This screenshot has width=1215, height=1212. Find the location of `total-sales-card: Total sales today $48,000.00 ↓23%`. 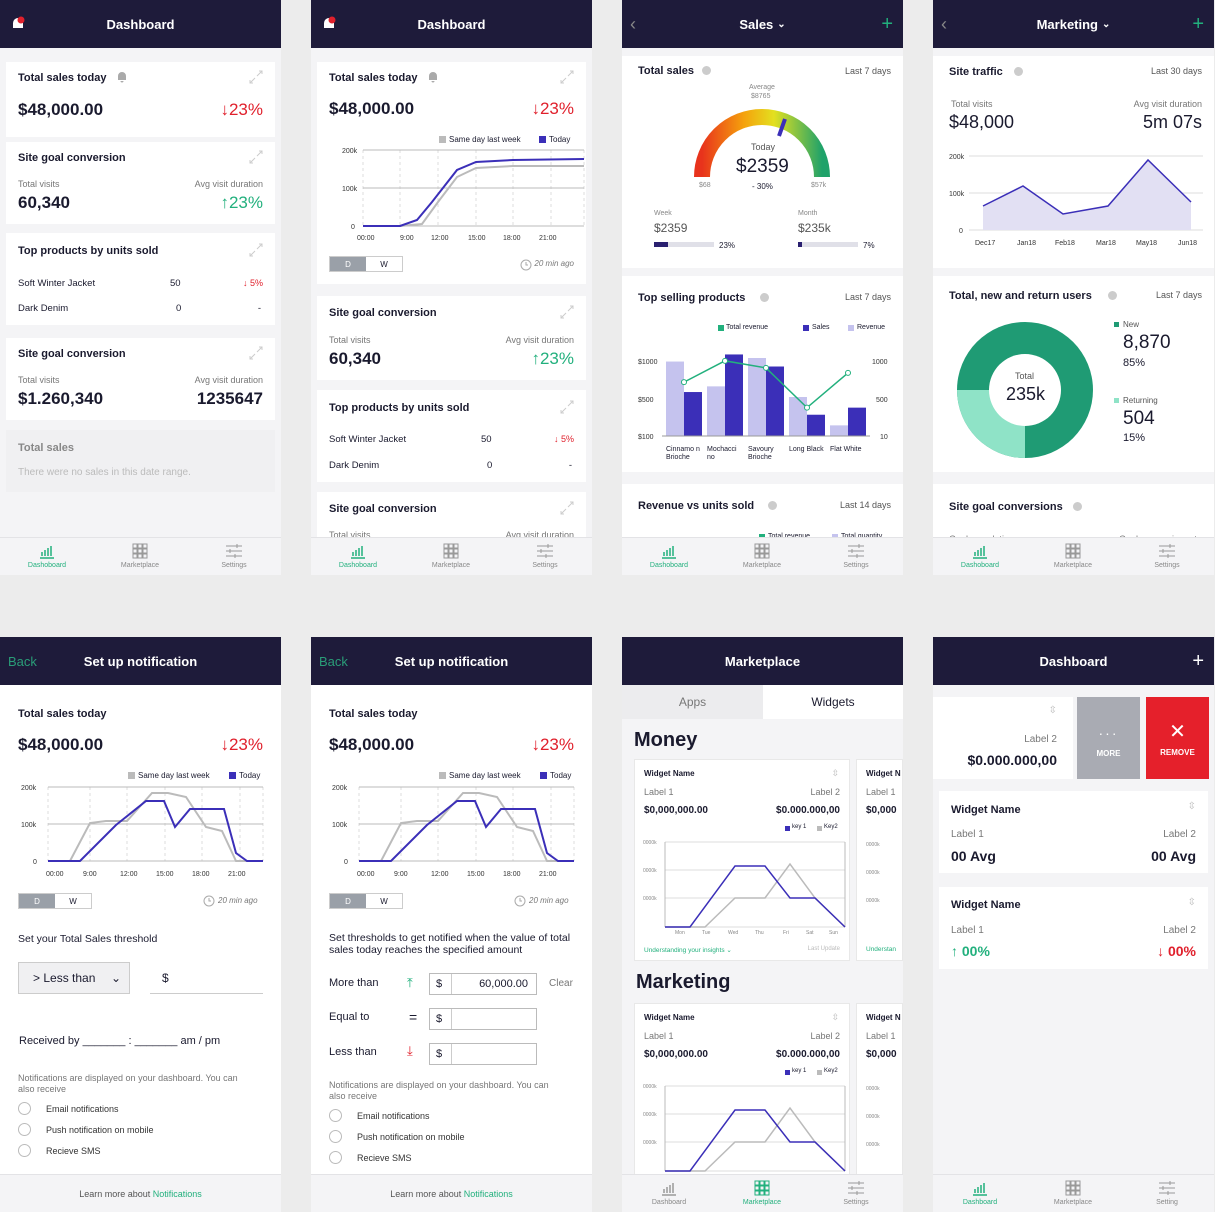

total-sales-card: Total sales today $48,000.00 ↓23% is located at coordinates (140, 99).